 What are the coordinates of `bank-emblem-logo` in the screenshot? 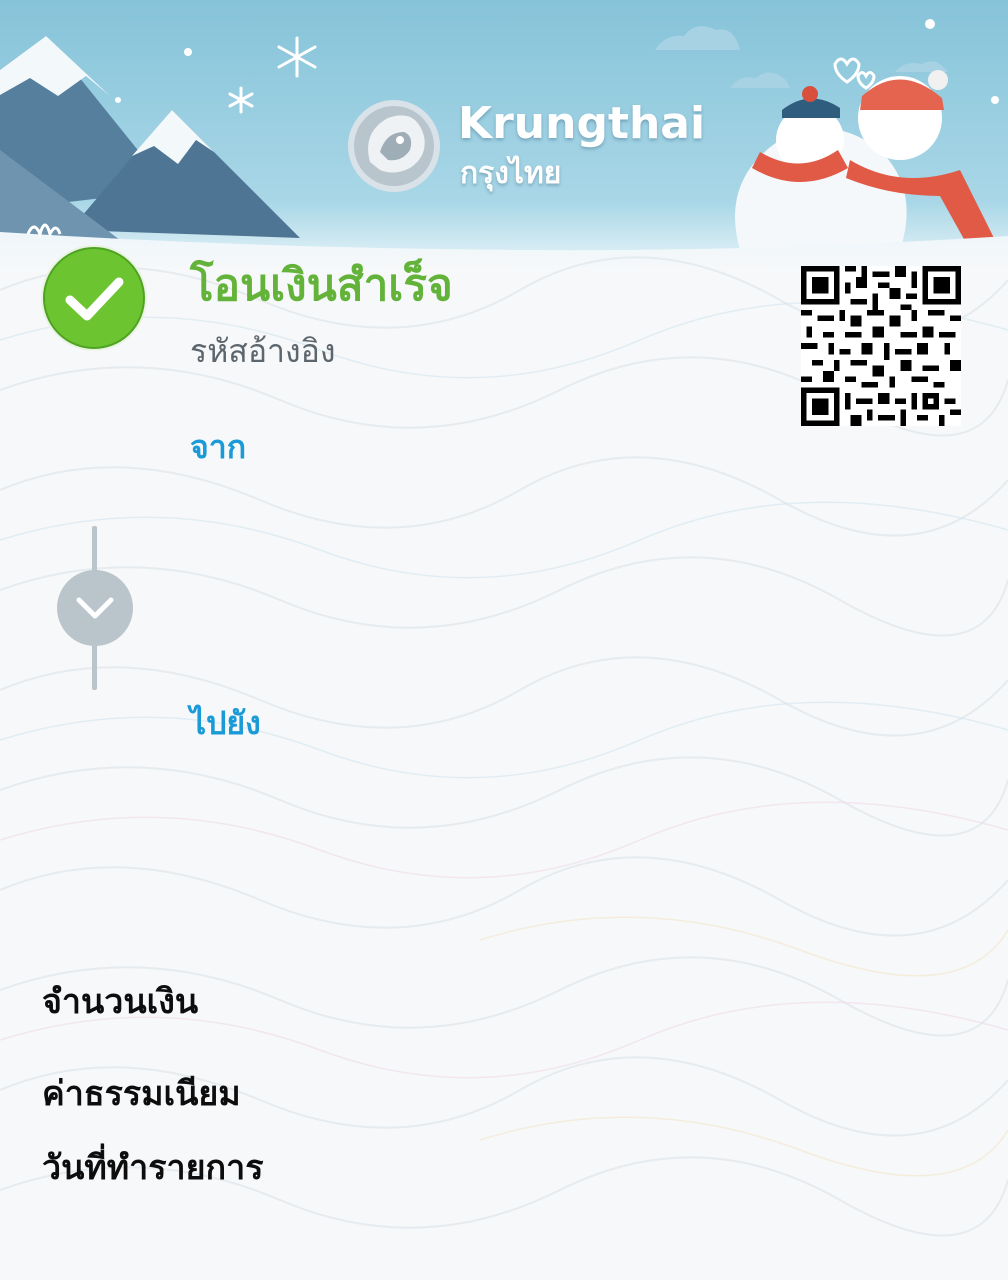 It's located at (394, 146).